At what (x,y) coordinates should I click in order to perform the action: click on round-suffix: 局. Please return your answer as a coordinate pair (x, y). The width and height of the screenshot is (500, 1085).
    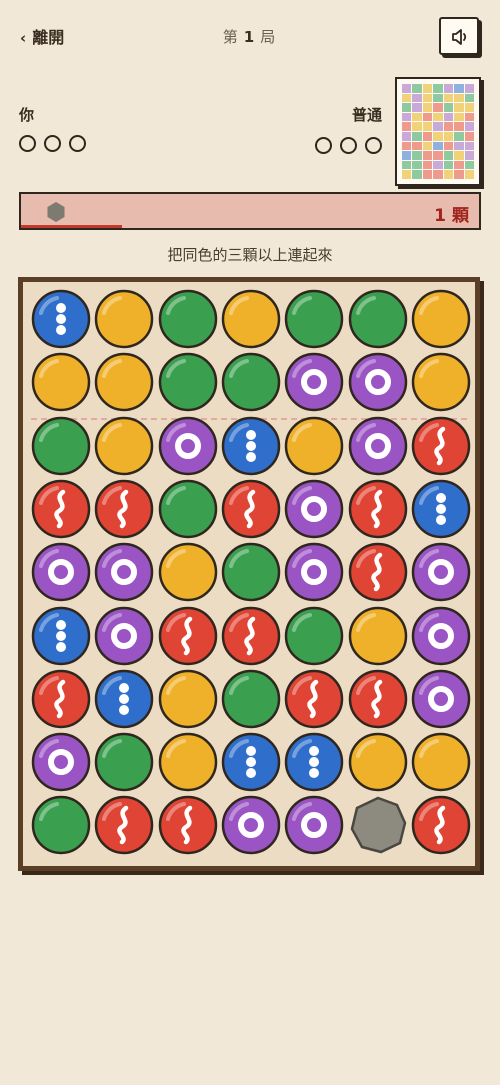
    Looking at the image, I should click on (269, 37).